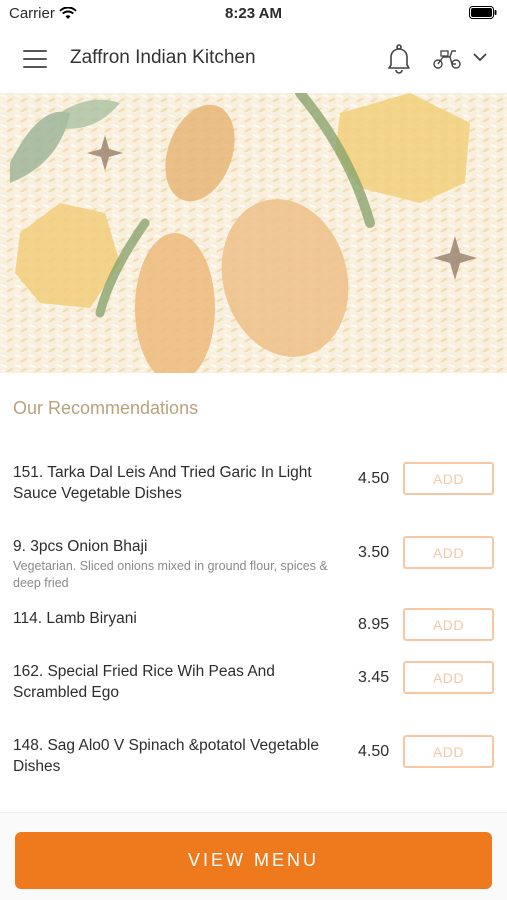 Image resolution: width=507 pixels, height=900 pixels. I want to click on scooter-icon, so click(447, 59).